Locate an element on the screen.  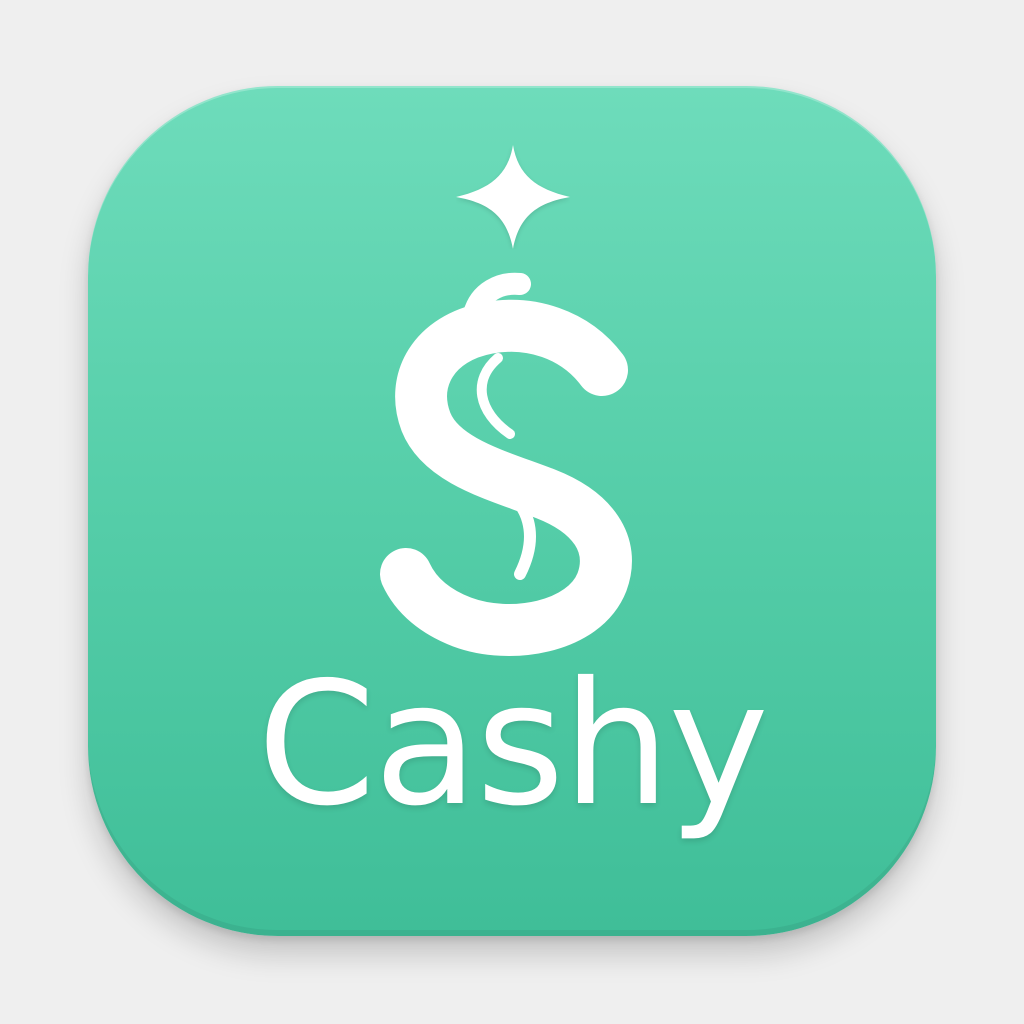
sparkle-icon is located at coordinates (513, 197).